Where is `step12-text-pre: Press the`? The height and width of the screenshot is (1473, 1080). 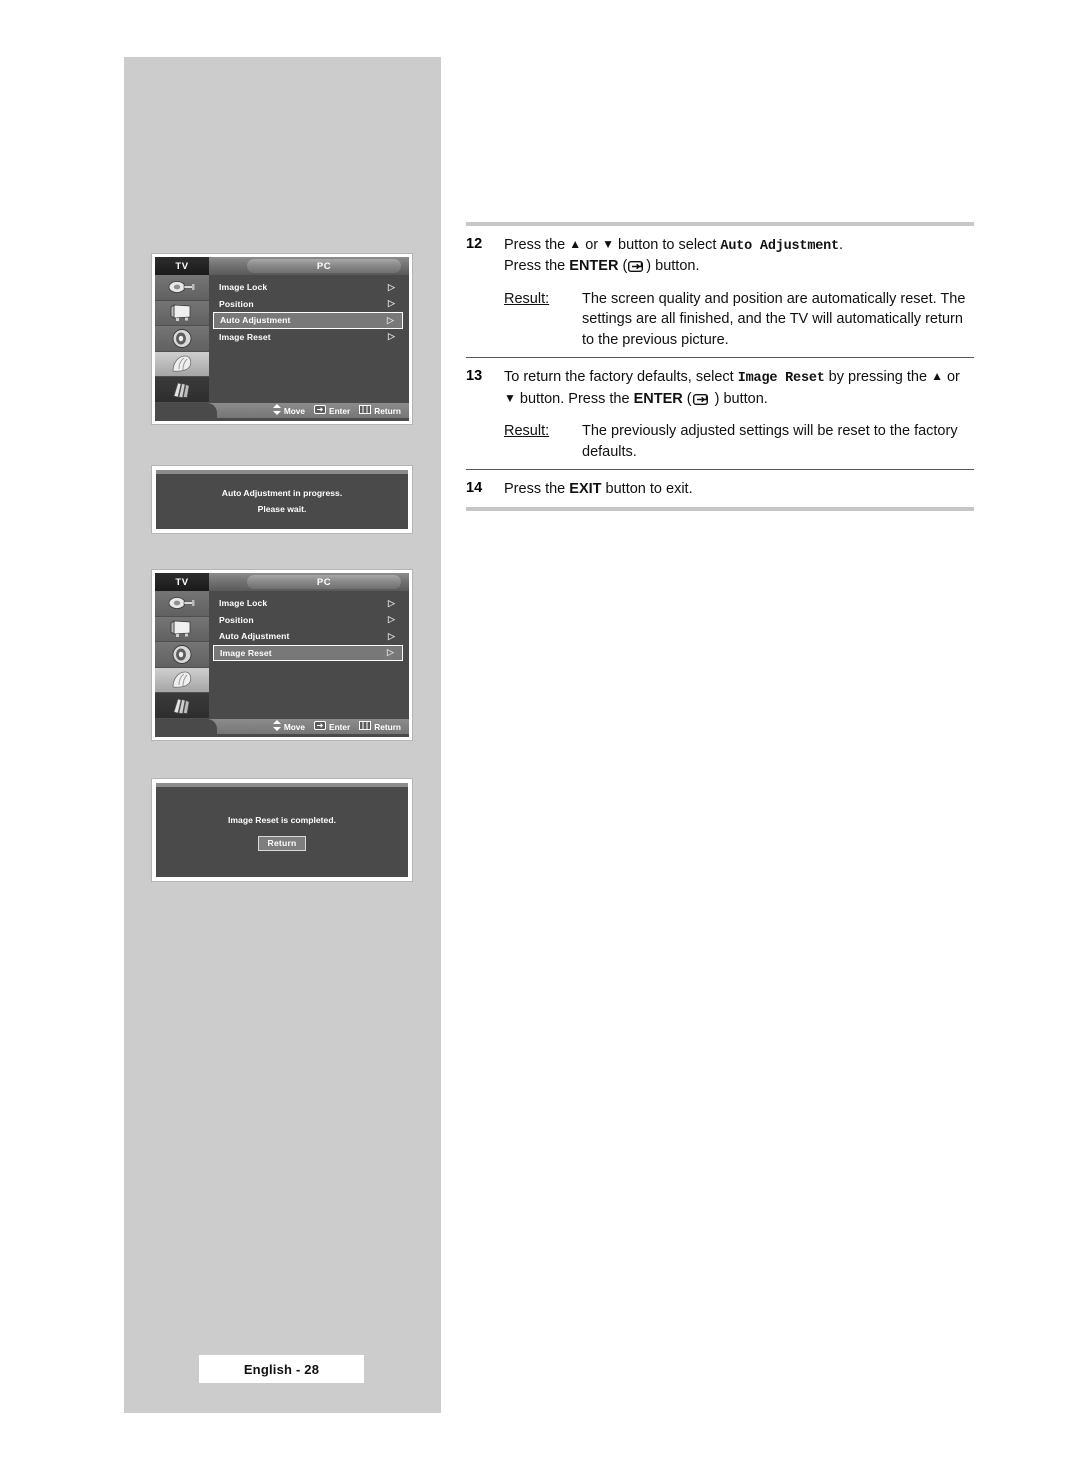 step12-text-pre: Press the is located at coordinates (537, 245).